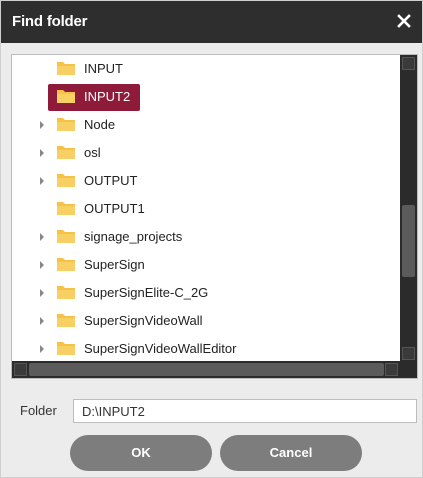 The image size is (423, 478). What do you see at coordinates (408, 369) in the screenshot?
I see `scrollbar-corner` at bounding box center [408, 369].